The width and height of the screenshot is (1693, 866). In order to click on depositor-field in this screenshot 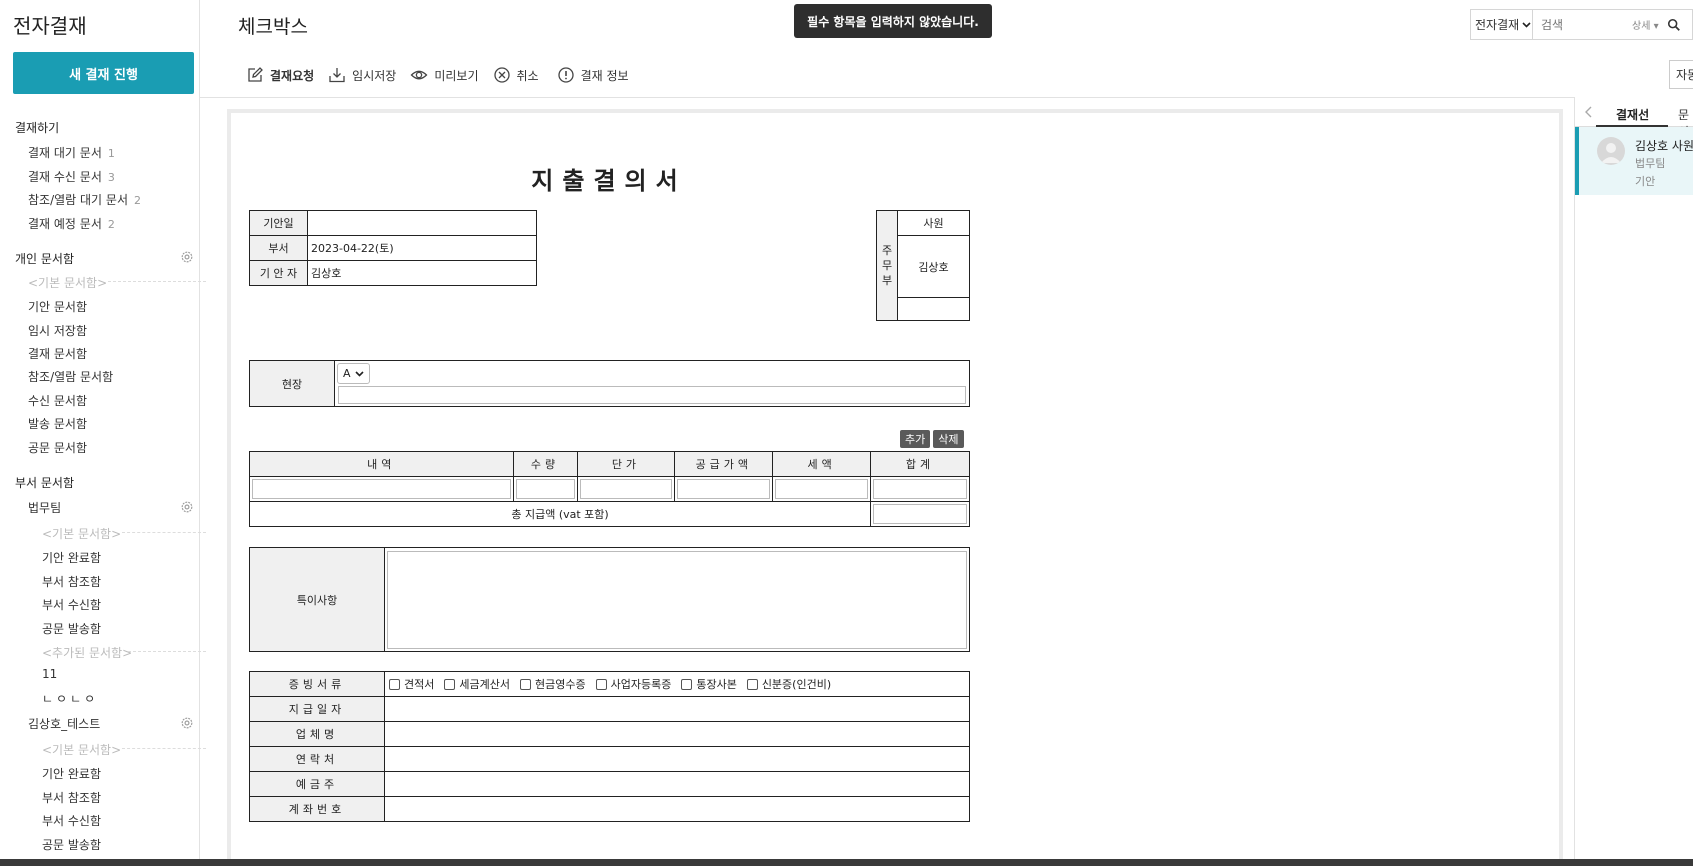, I will do `click(677, 784)`.